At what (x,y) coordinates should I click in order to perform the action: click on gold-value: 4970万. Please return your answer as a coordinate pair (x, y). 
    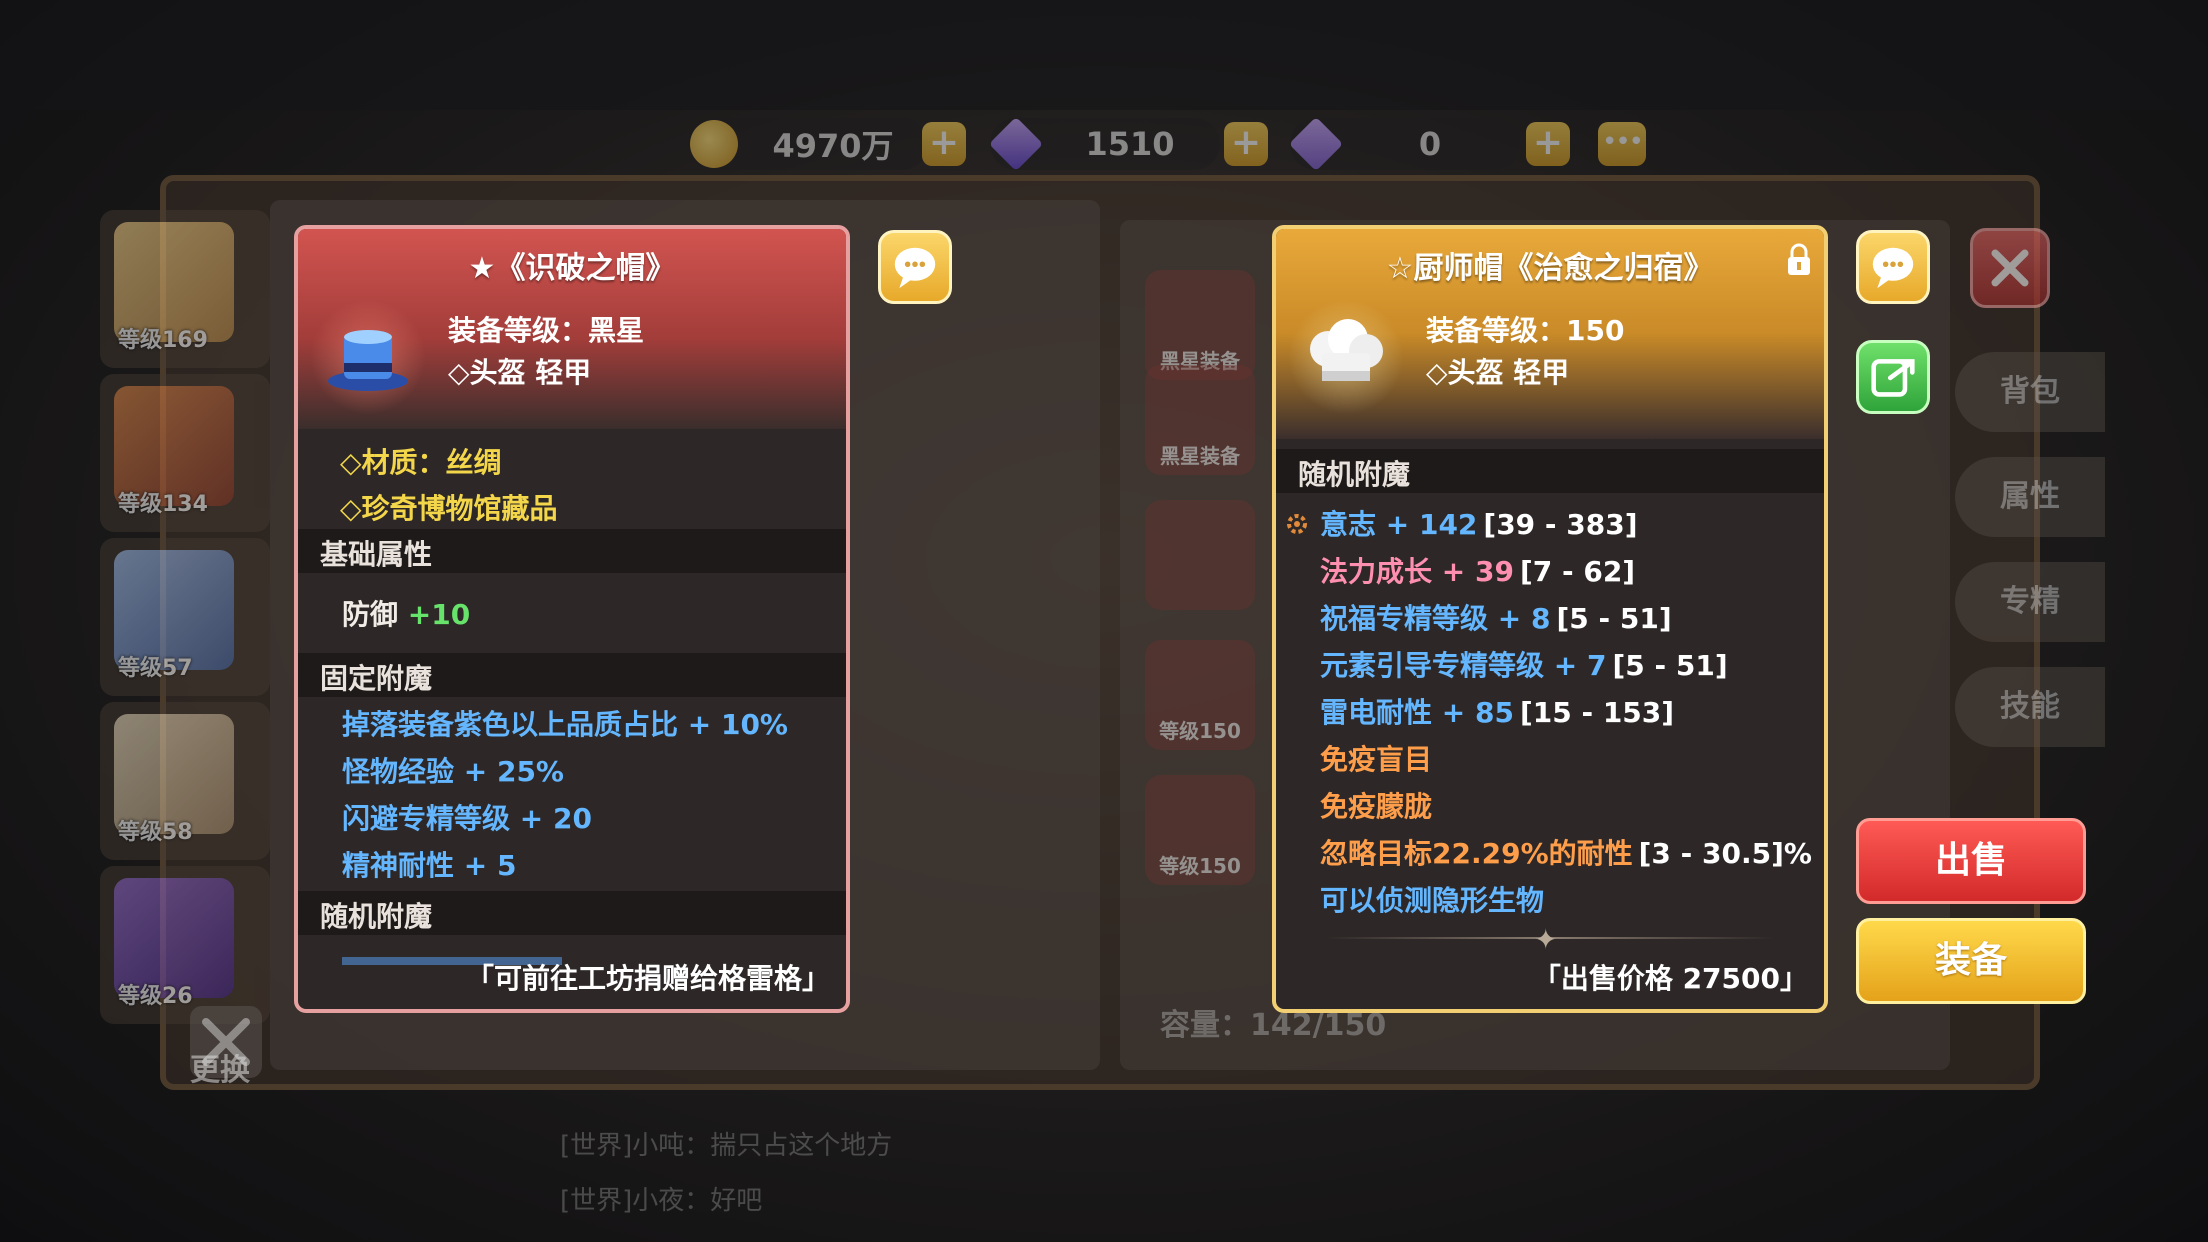
    Looking at the image, I should click on (833, 146).